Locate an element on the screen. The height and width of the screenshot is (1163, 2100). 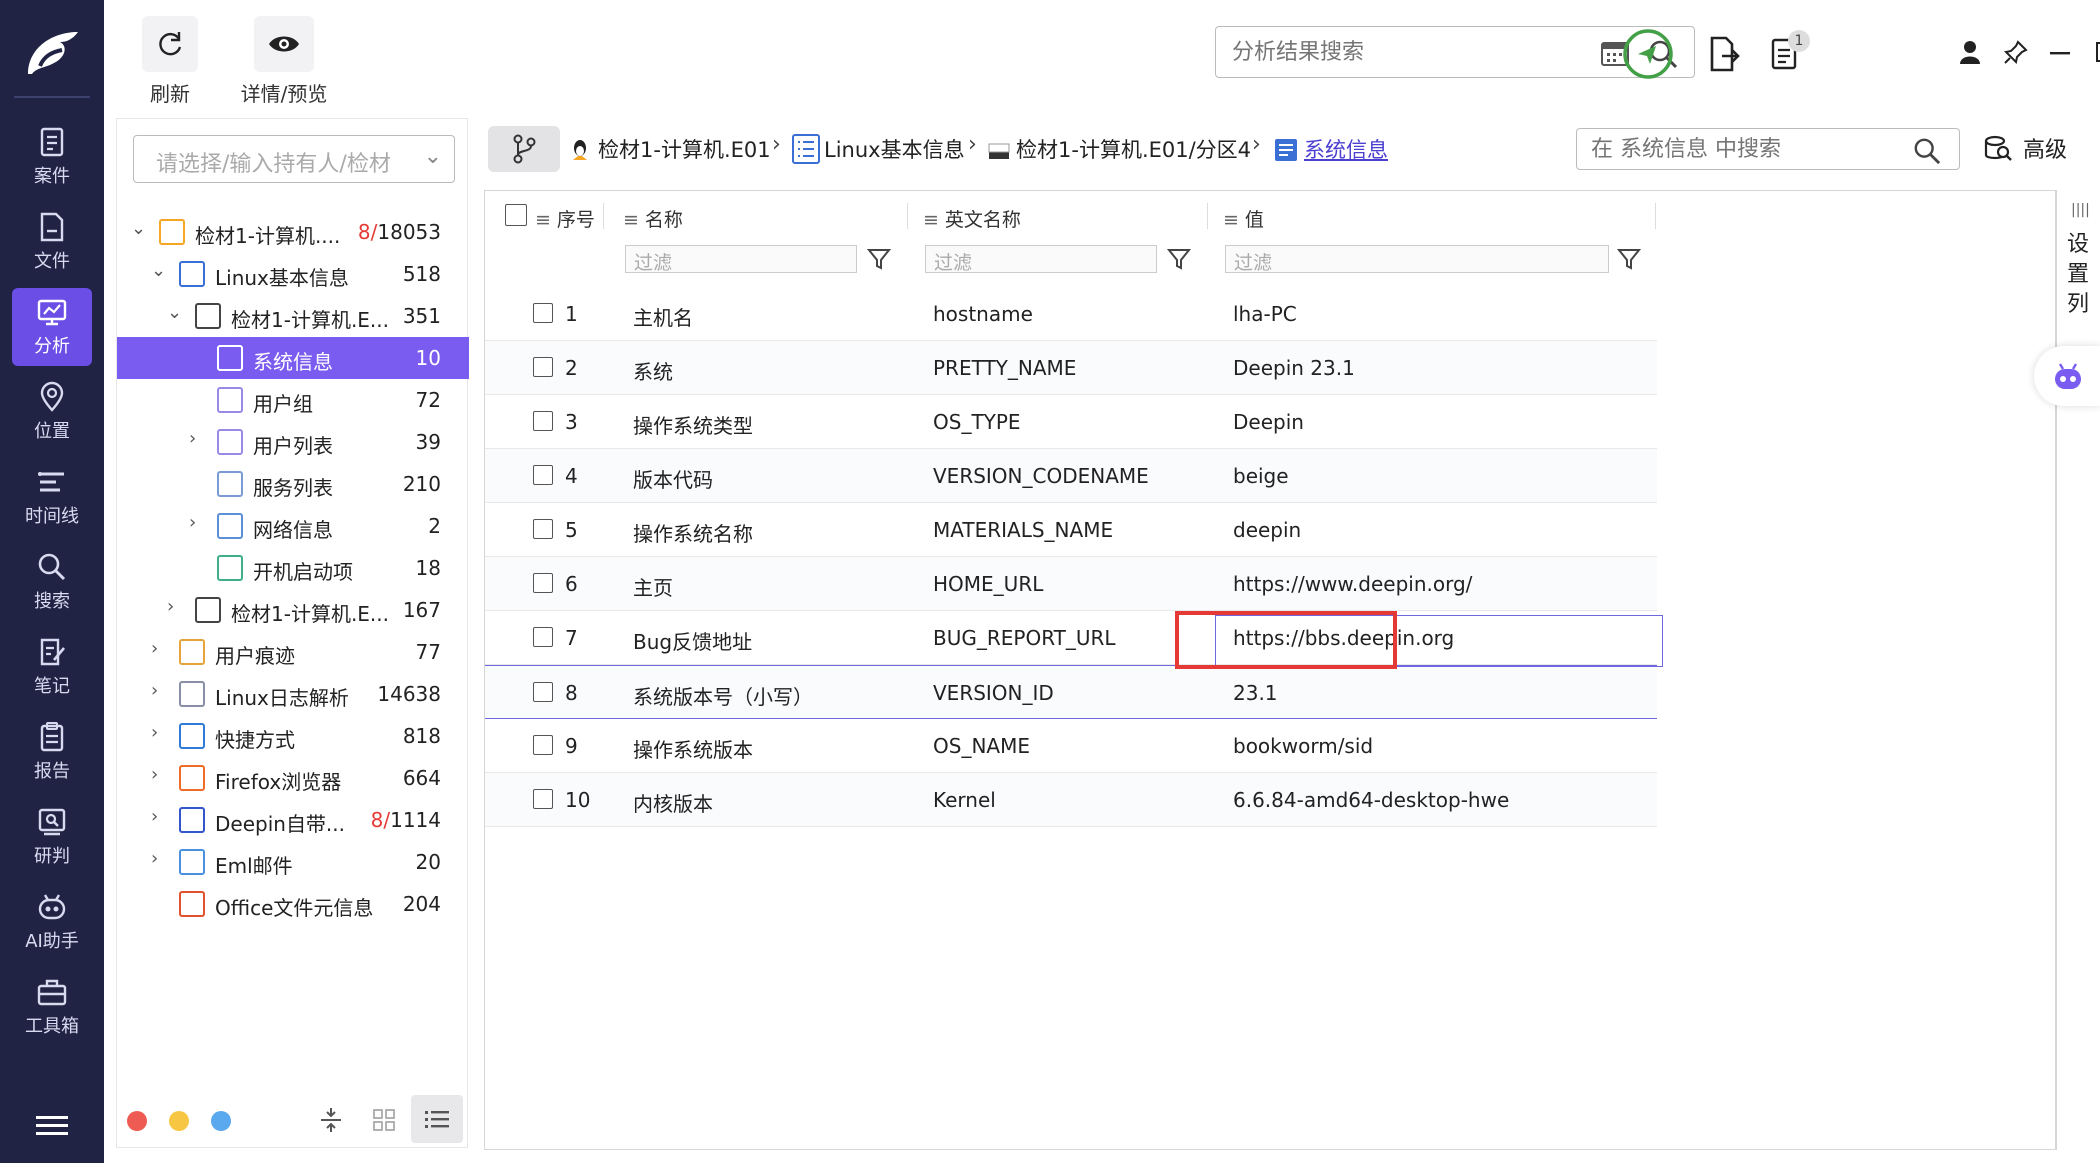
cell-value: 6.6.84-amd64-desktop-hwe is located at coordinates (1371, 800).